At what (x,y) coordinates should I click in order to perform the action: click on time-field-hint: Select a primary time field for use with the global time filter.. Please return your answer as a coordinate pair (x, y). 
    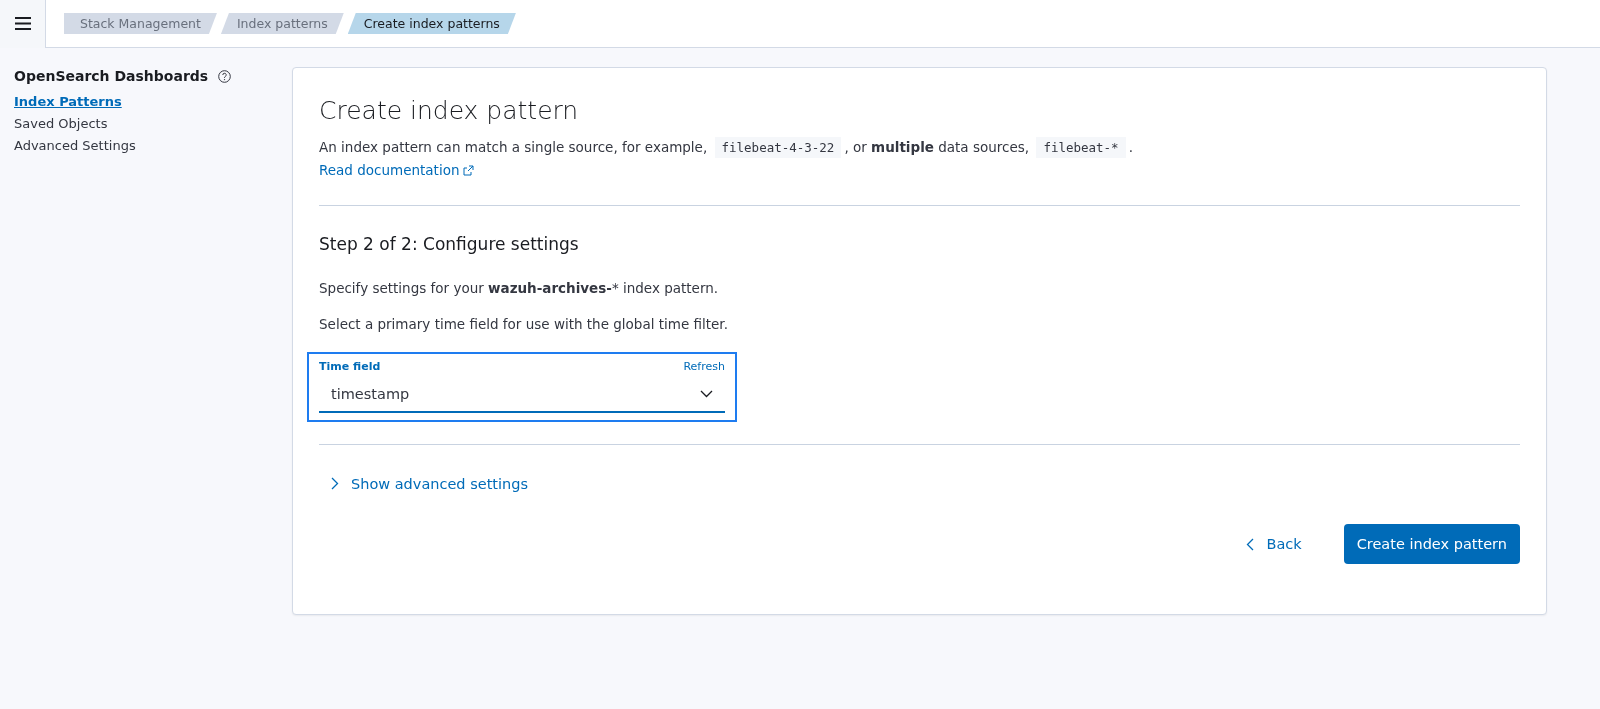
    Looking at the image, I should click on (524, 324).